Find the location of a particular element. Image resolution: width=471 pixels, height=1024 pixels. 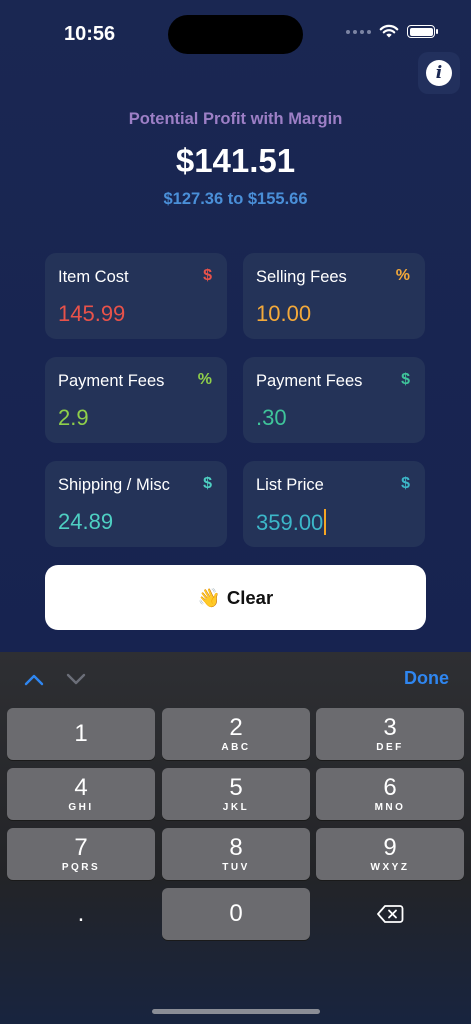

field-value: 359.00 is located at coordinates (291, 522).